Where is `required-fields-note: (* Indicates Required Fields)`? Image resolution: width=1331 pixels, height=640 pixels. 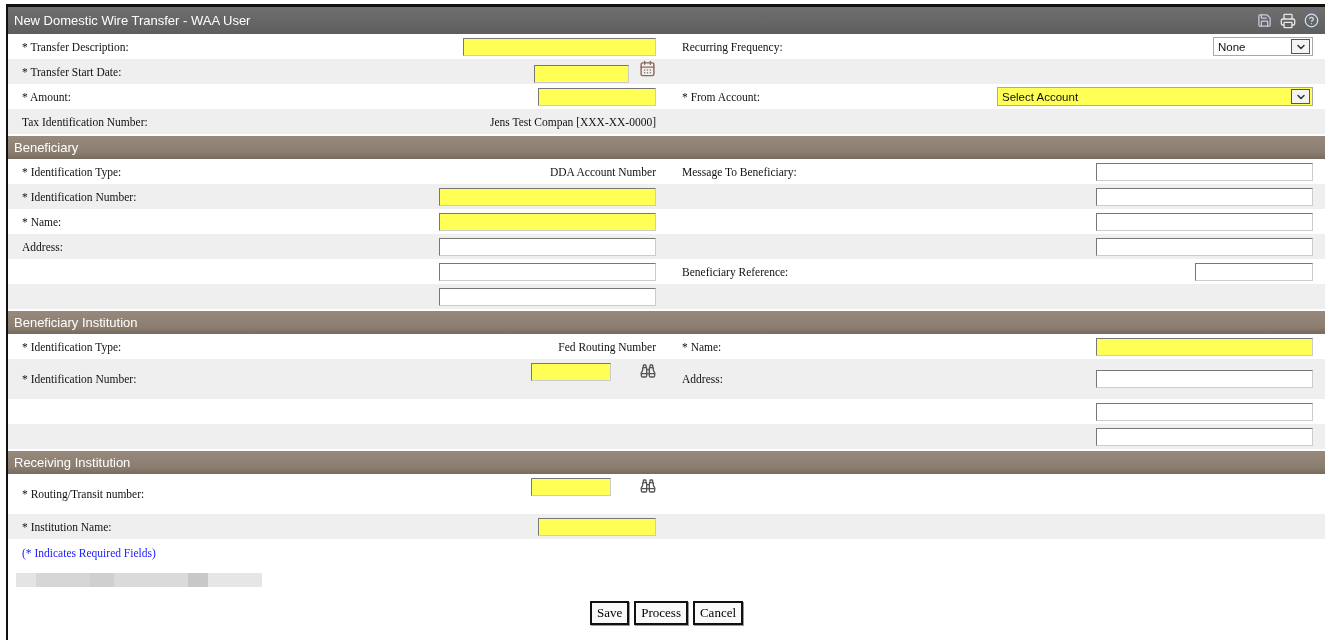 required-fields-note: (* Indicates Required Fields) is located at coordinates (89, 552).